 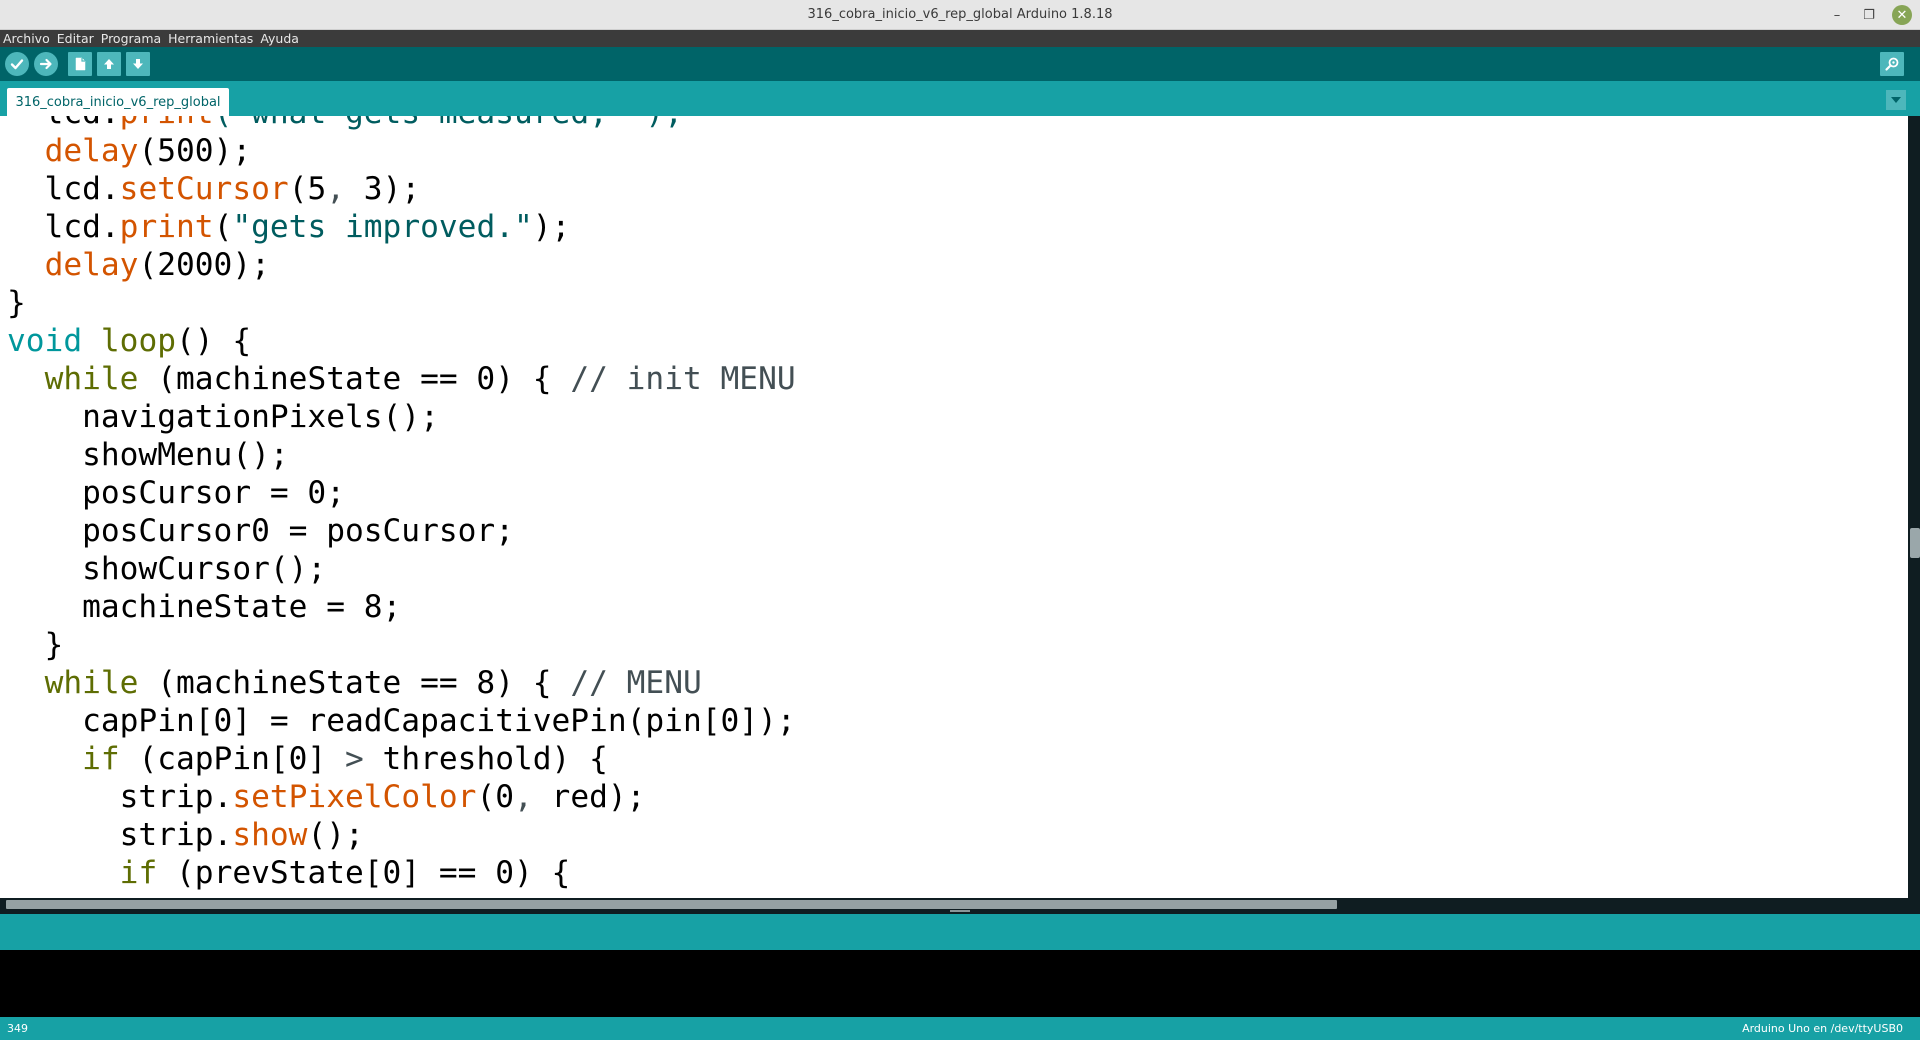 I want to click on code-line: machineState = 8;, so click(x=401, y=607).